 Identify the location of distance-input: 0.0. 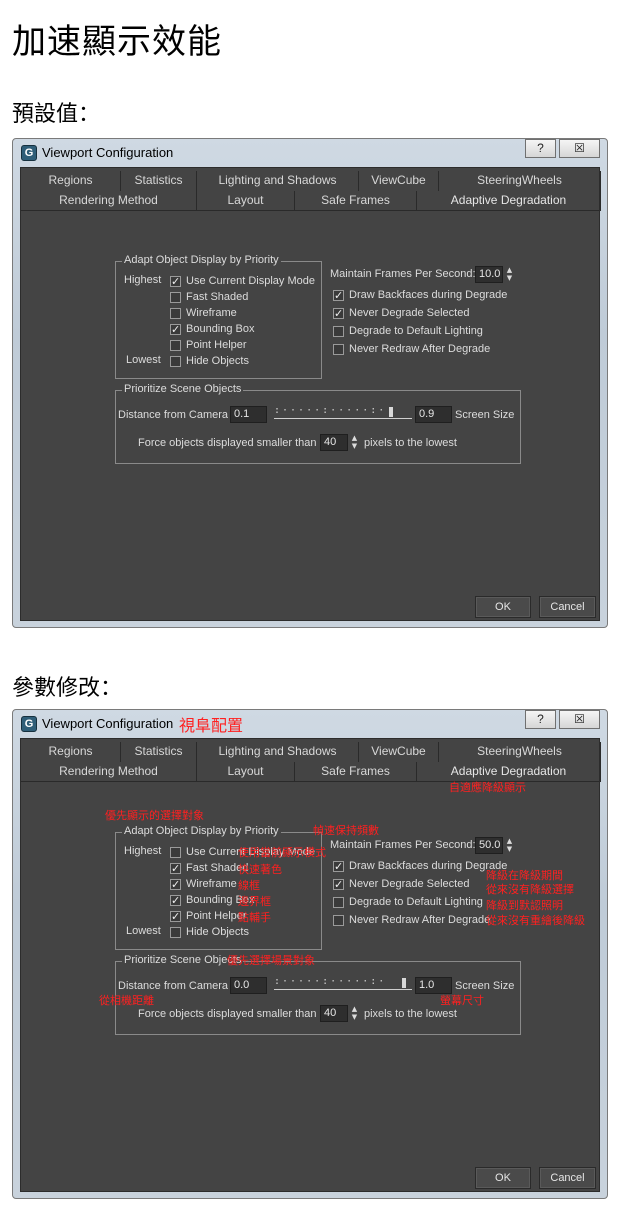
(248, 985).